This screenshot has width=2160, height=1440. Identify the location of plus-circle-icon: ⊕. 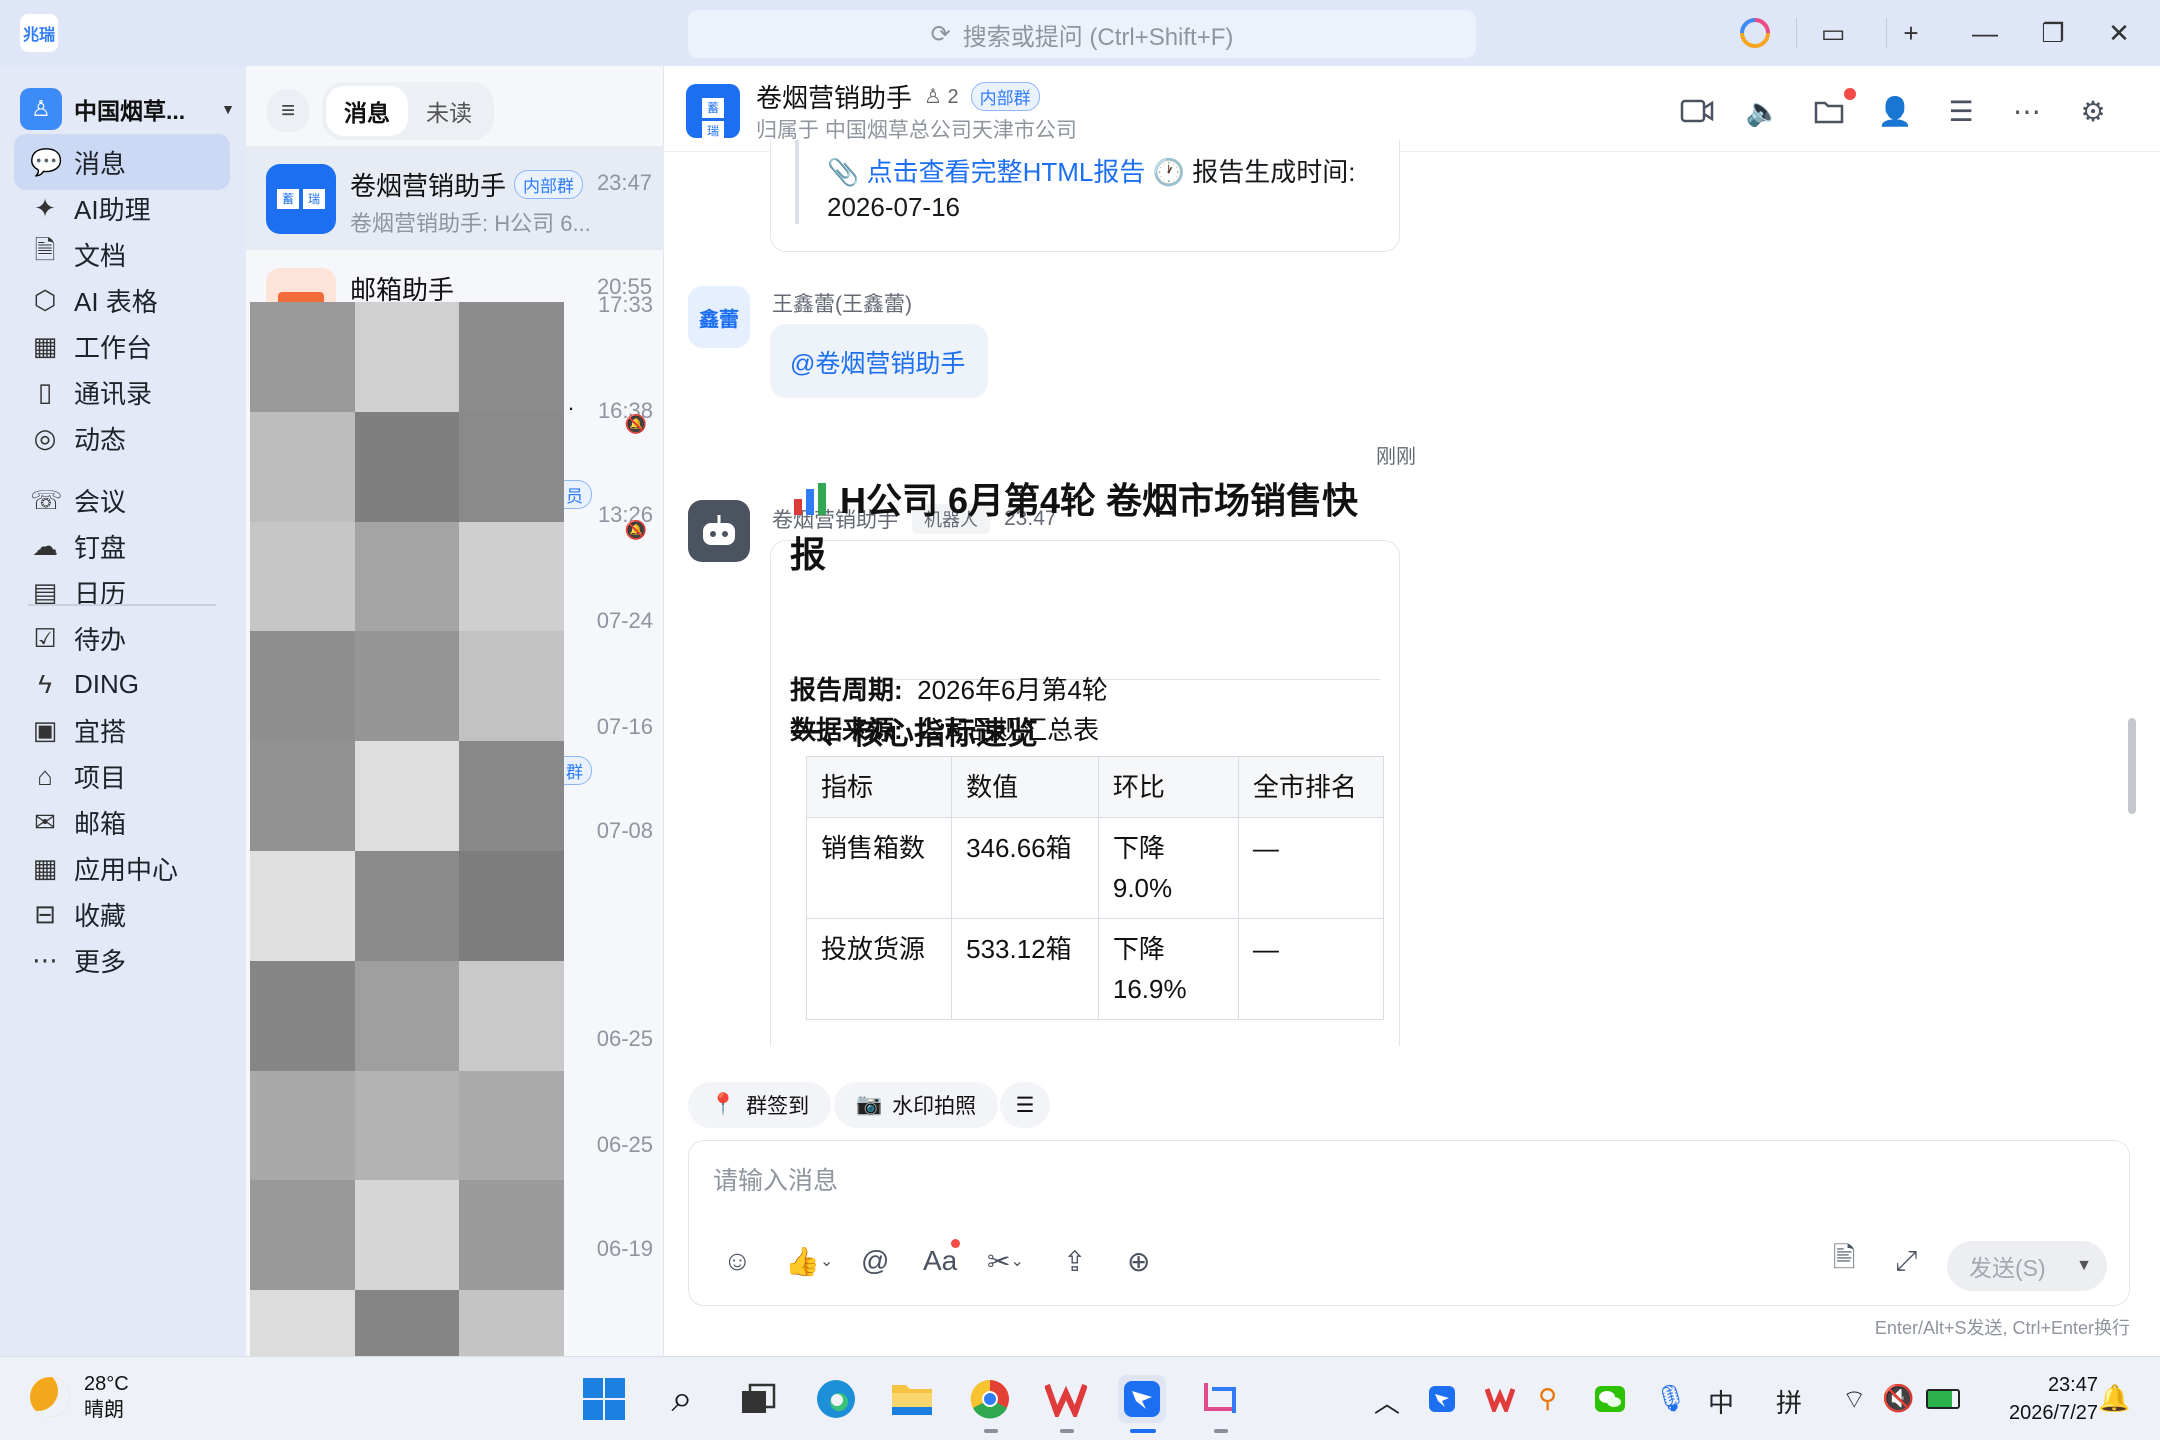
(1139, 1261).